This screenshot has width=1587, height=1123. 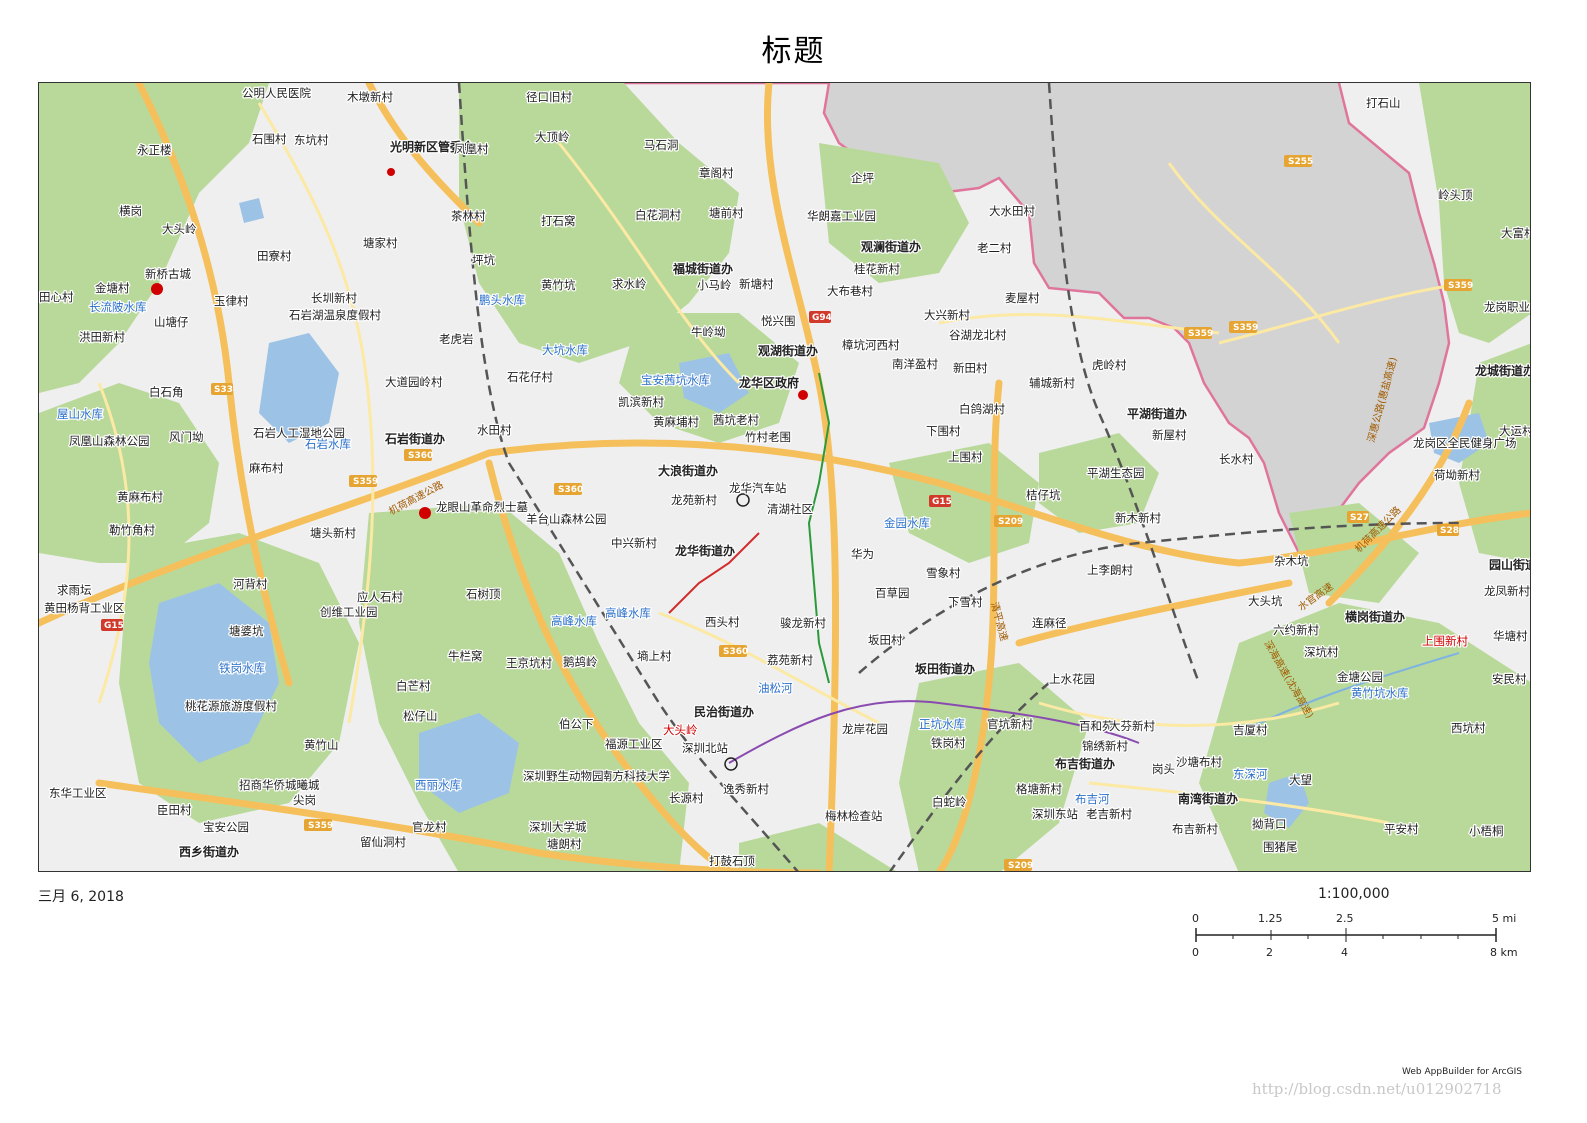 What do you see at coordinates (276, 93) in the screenshot?
I see `map-label: 公明人民医院` at bounding box center [276, 93].